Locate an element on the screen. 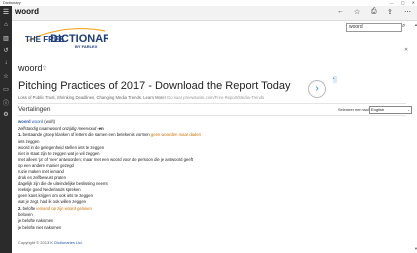 This screenshot has height=253, width=417. home-icon: ⌂ is located at coordinates (6, 25).